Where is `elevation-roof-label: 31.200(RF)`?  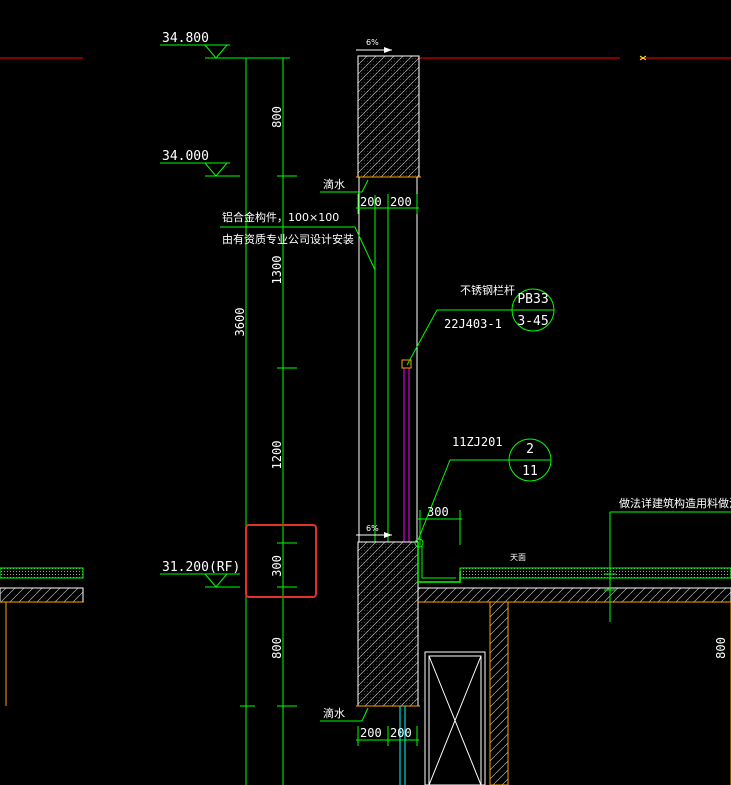 elevation-roof-label: 31.200(RF) is located at coordinates (201, 567).